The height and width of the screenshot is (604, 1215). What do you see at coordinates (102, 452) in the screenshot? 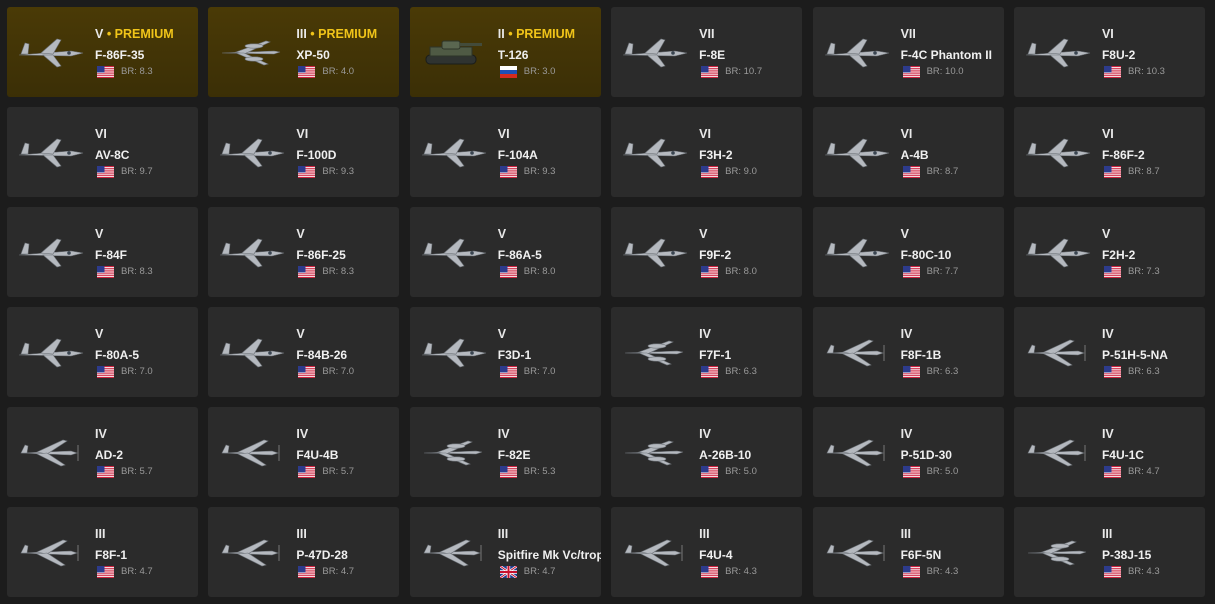
I see `vehicle-card: IV AD-2 BR: 5.7` at bounding box center [102, 452].